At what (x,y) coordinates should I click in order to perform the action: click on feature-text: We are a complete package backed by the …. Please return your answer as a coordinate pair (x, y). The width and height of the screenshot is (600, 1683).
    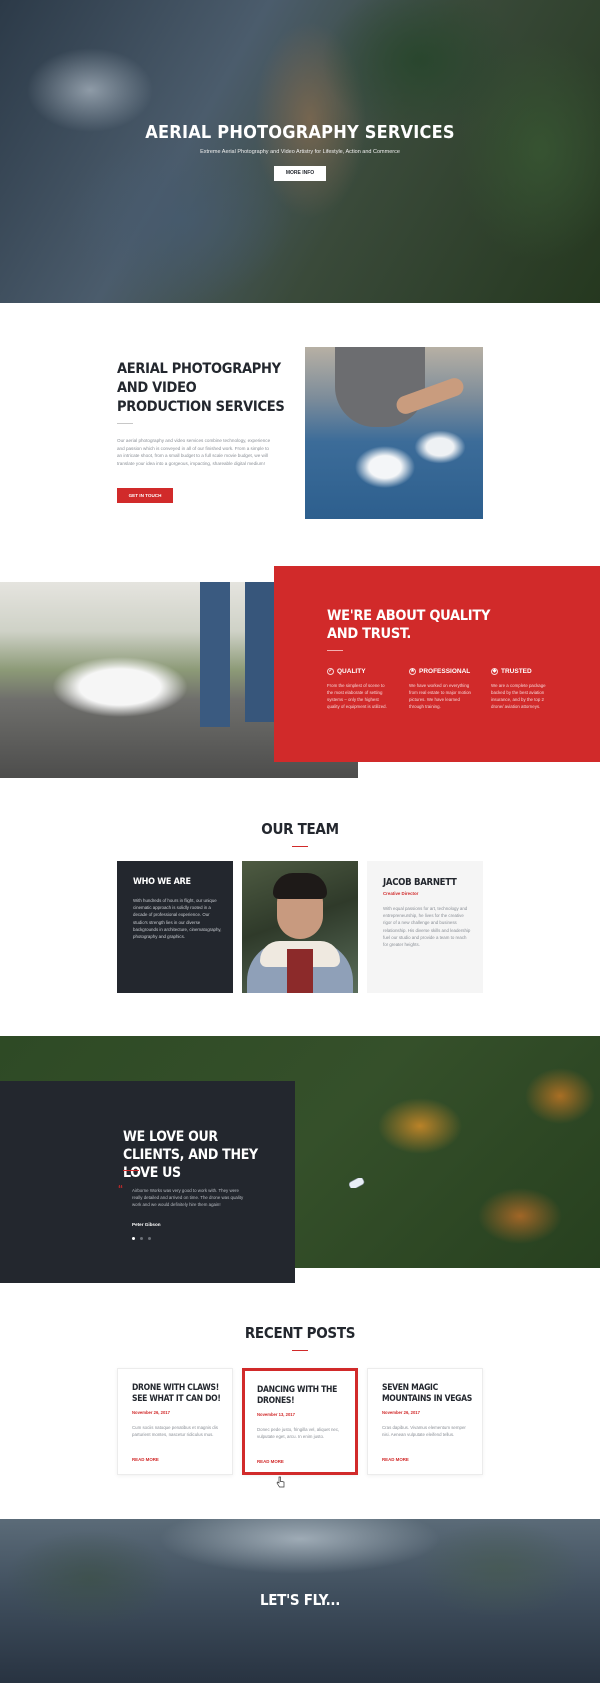
    Looking at the image, I should click on (518, 696).